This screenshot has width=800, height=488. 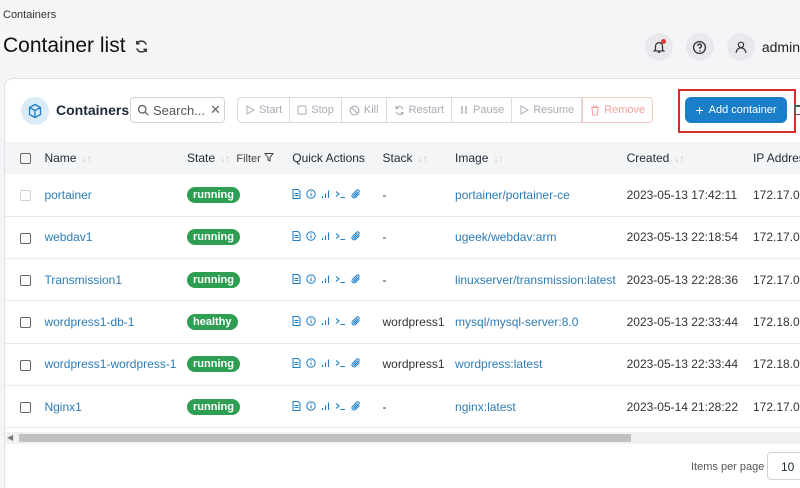 I want to click on notifications-button, so click(x=658, y=47).